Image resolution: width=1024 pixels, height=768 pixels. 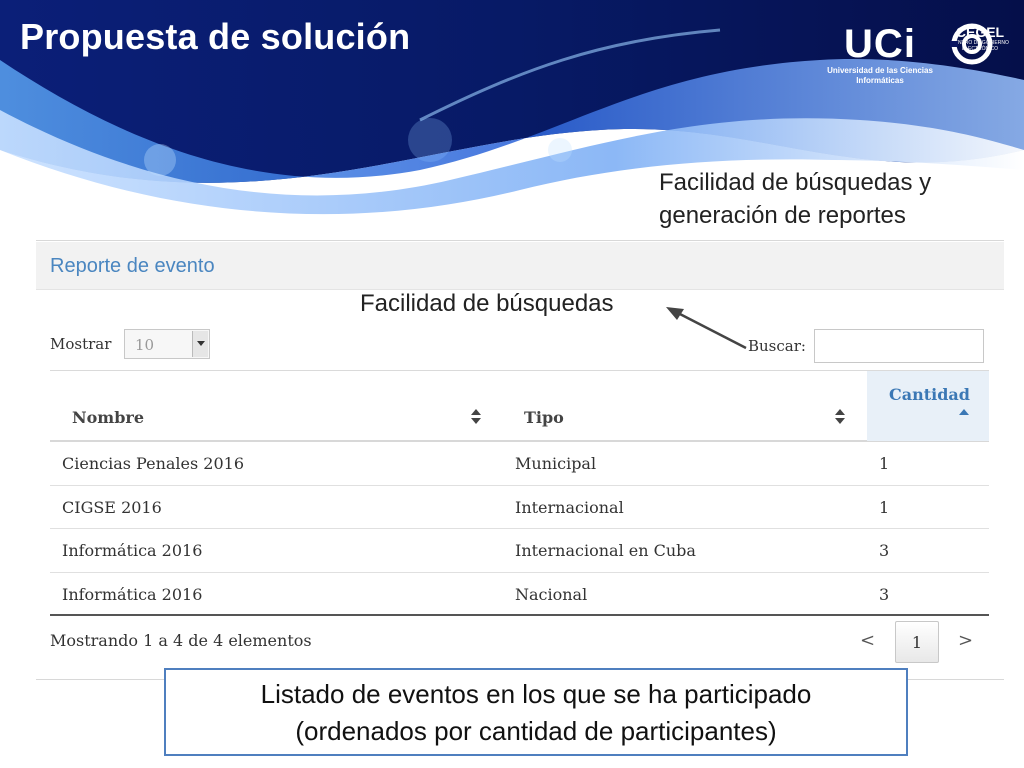 I want to click on note-search: Facilidad de búsquedas, so click(x=487, y=303).